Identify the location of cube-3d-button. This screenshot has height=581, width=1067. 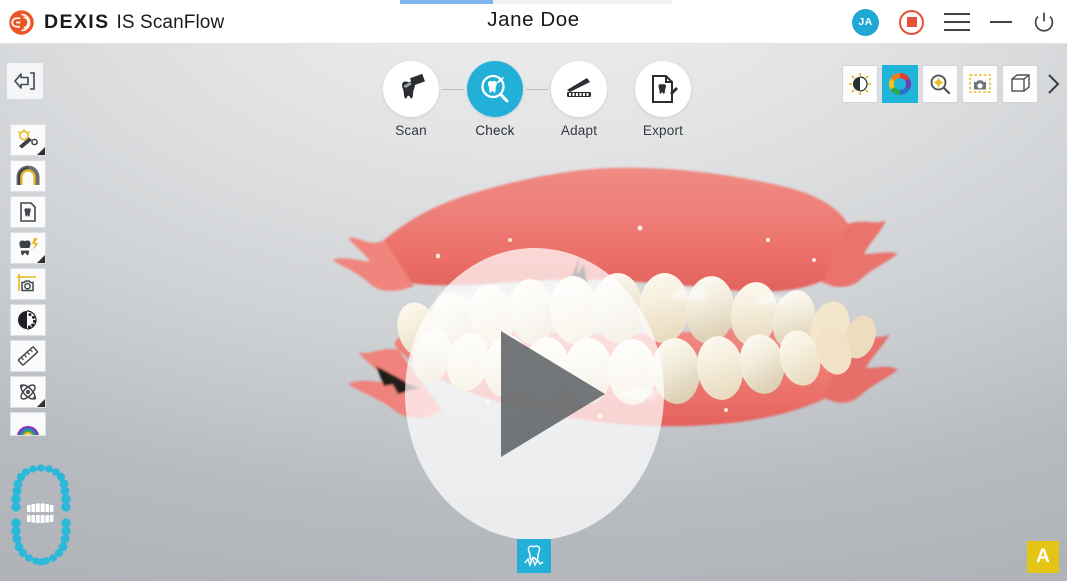
(1020, 84).